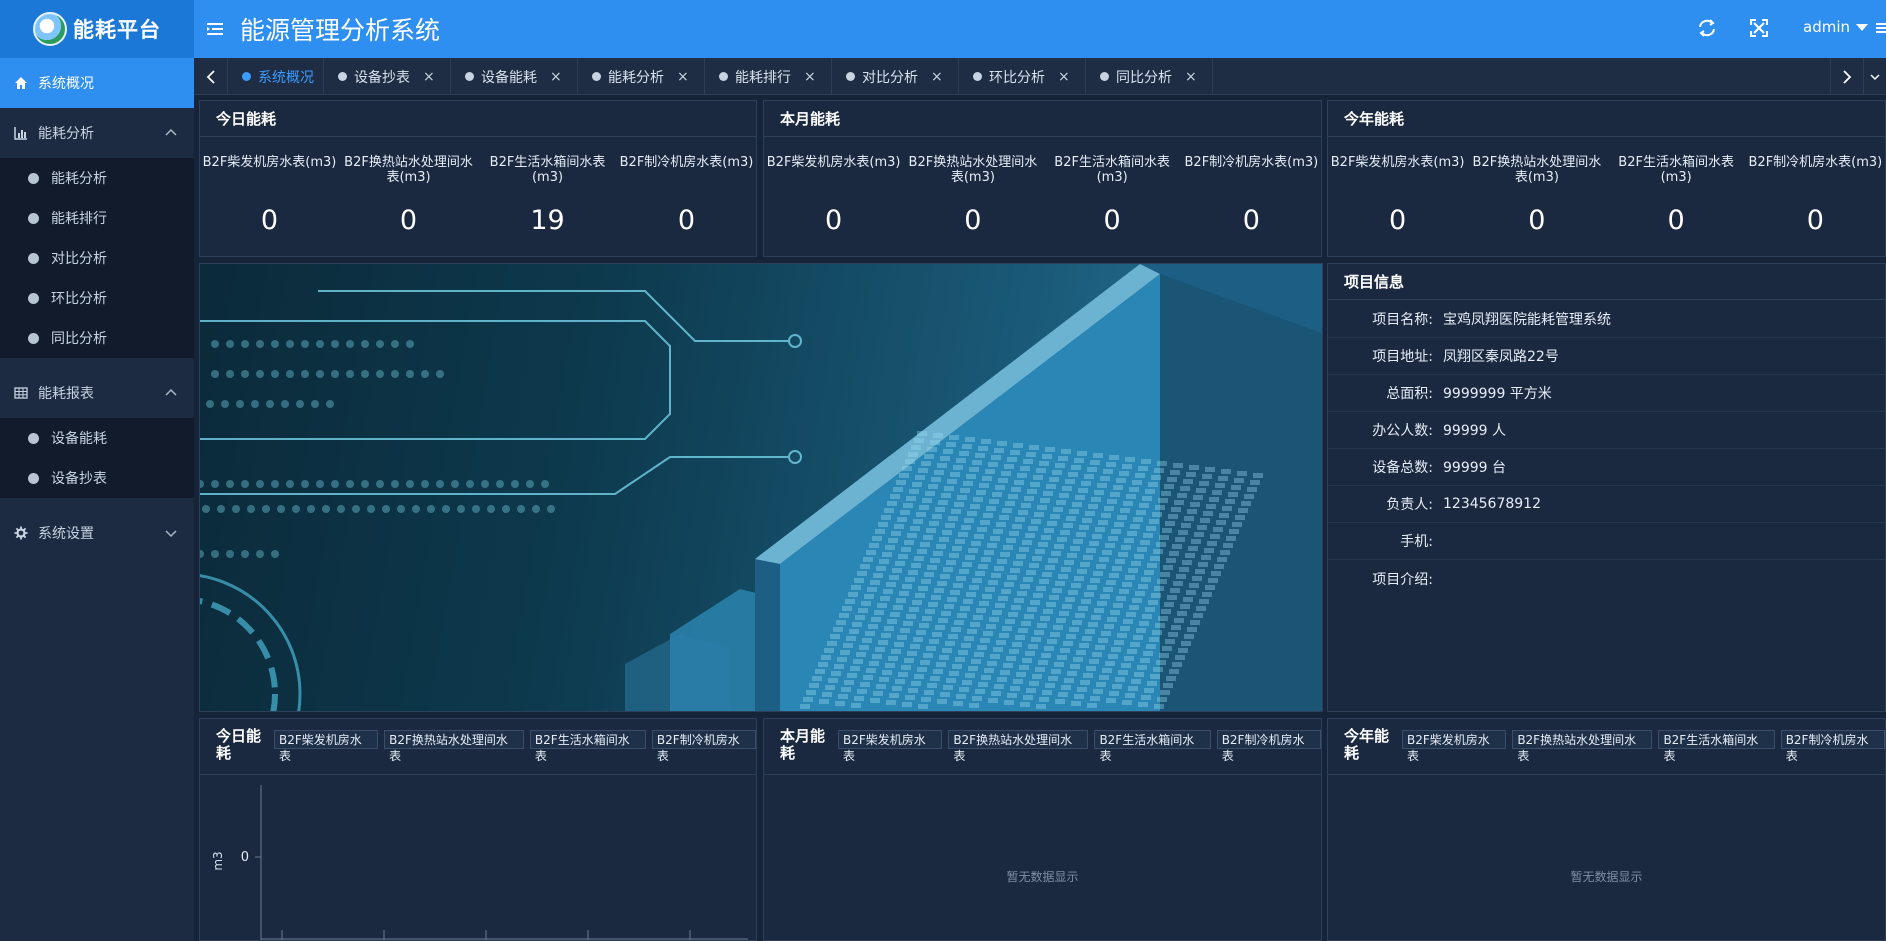 The image size is (1886, 941). I want to click on sidebar-item-label: 能耗分析, so click(66, 134).